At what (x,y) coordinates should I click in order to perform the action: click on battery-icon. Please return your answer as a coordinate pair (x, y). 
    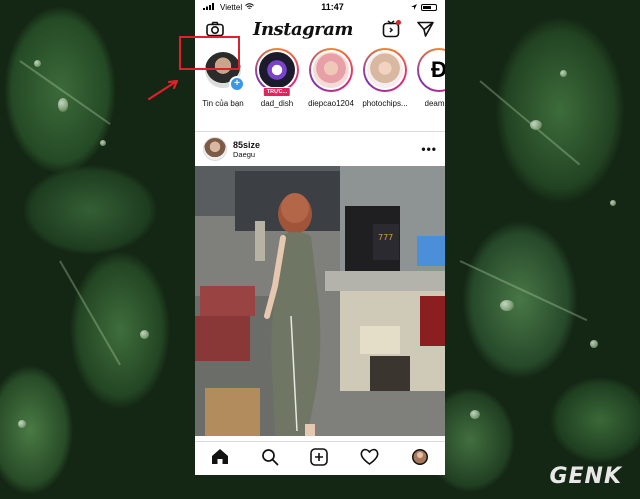
    Looking at the image, I should click on (429, 7).